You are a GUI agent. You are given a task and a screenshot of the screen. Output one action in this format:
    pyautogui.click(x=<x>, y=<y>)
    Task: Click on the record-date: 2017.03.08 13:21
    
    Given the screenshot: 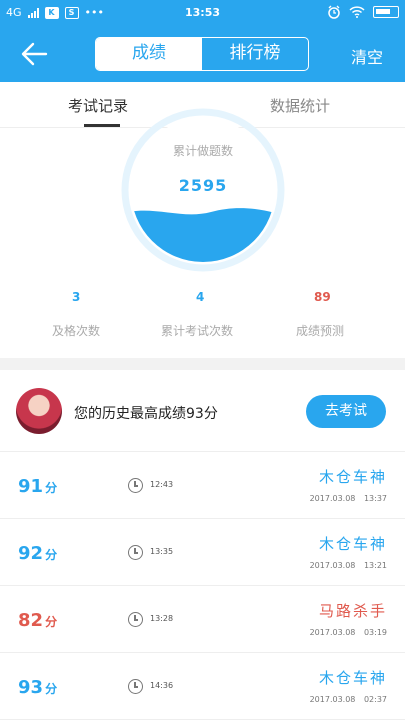 What is the action you would take?
    pyautogui.click(x=348, y=565)
    